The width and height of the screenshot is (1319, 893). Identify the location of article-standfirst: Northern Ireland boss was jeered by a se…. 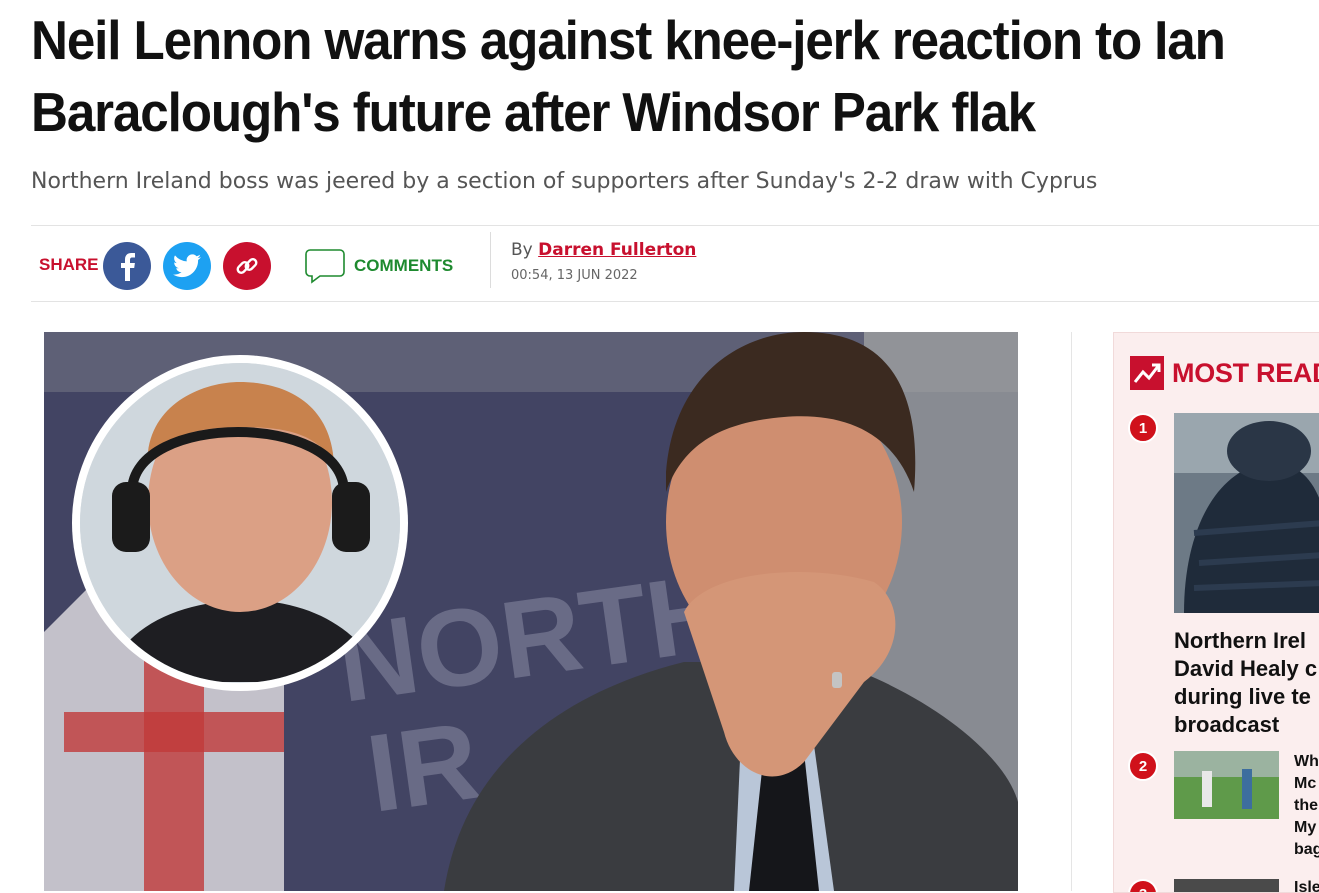
(564, 181).